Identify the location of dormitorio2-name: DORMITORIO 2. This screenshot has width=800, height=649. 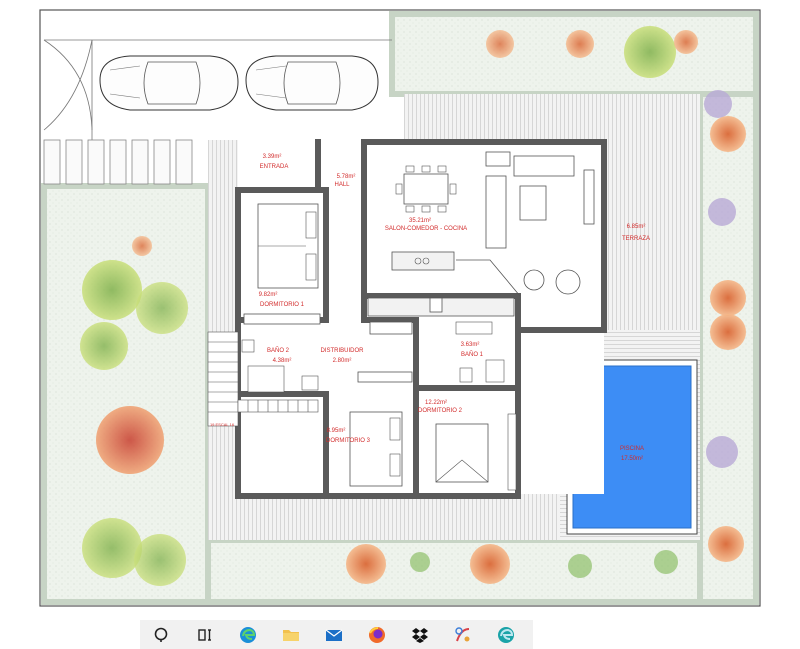
(440, 411).